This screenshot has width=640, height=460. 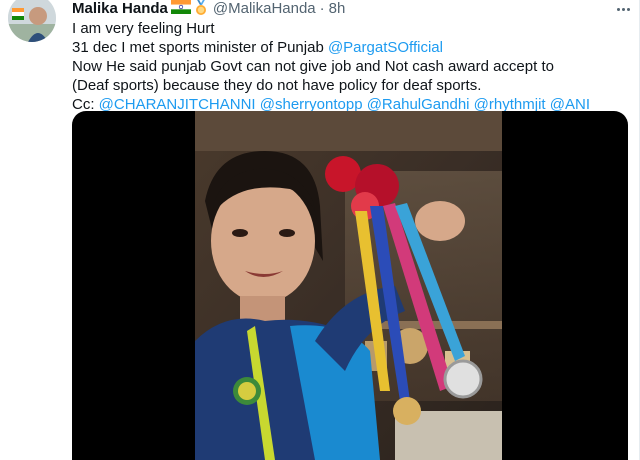 What do you see at coordinates (352, 28) in the screenshot?
I see `tweet-text-line: I am very feeling Hurt` at bounding box center [352, 28].